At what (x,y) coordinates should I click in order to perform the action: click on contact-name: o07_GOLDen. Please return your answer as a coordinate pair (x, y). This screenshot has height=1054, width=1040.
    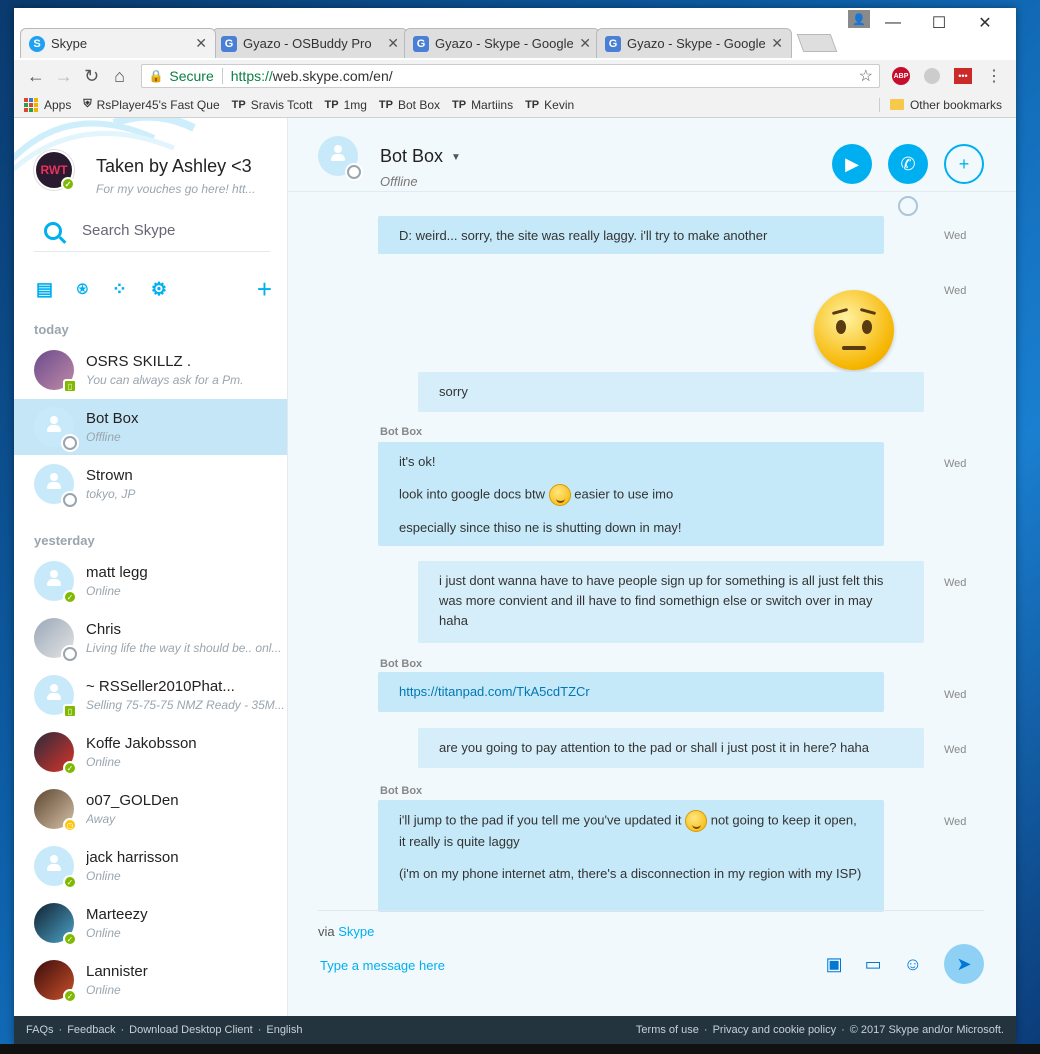
    Looking at the image, I should click on (132, 800).